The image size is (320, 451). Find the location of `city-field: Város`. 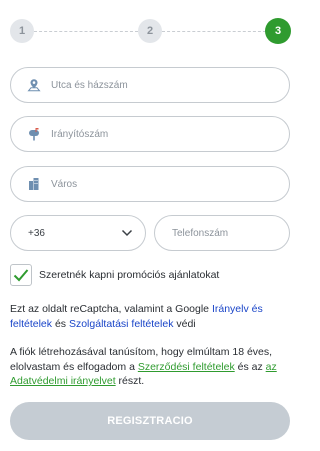

city-field: Város is located at coordinates (150, 184).